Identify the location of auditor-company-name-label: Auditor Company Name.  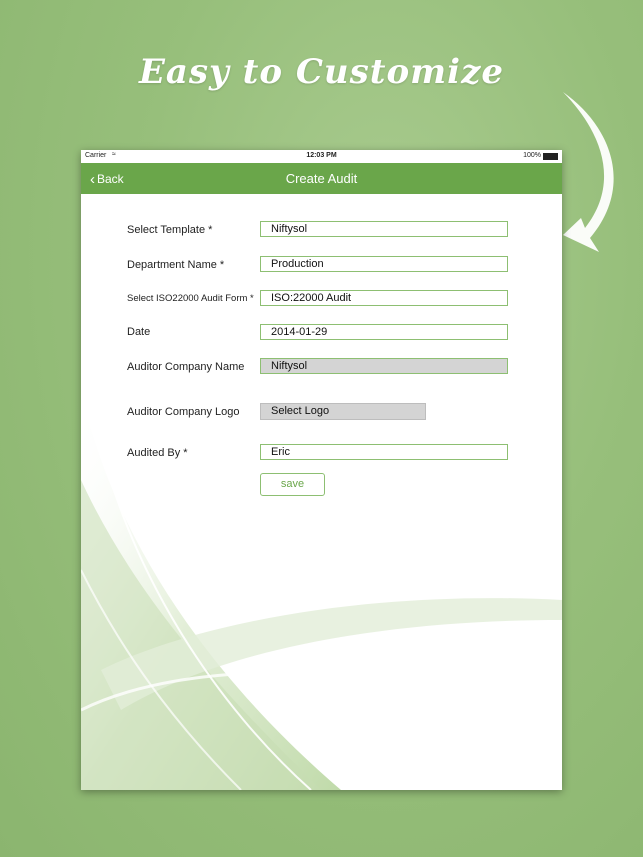
(186, 367).